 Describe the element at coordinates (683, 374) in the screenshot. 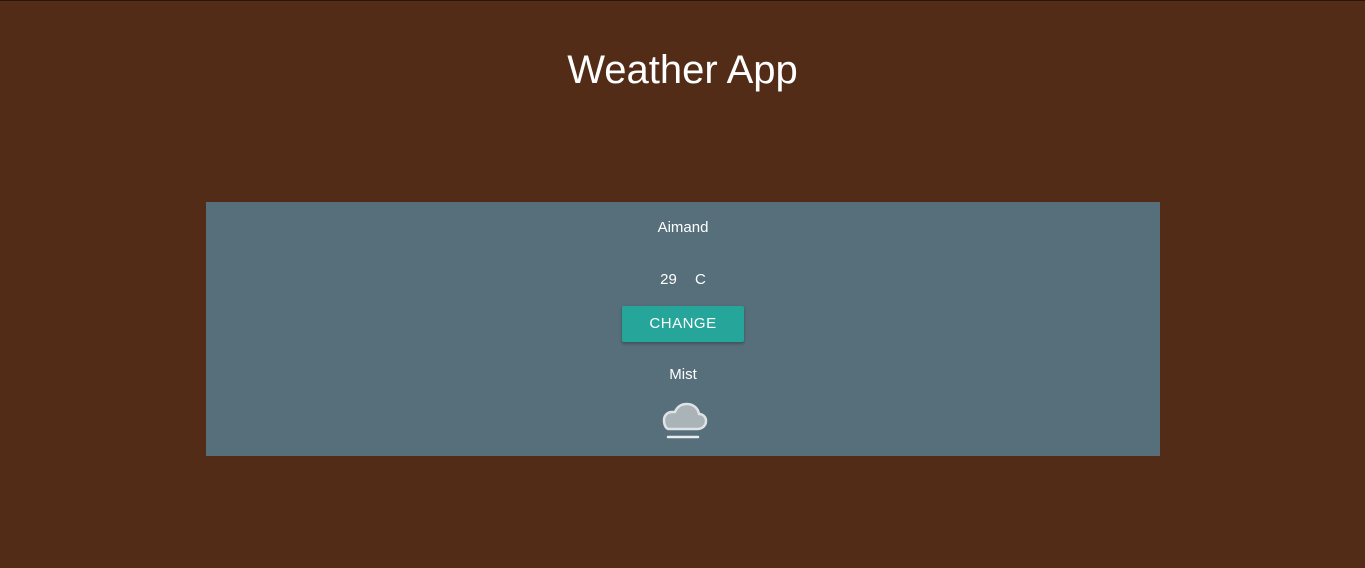

I see `weather-condition: Mist` at that location.